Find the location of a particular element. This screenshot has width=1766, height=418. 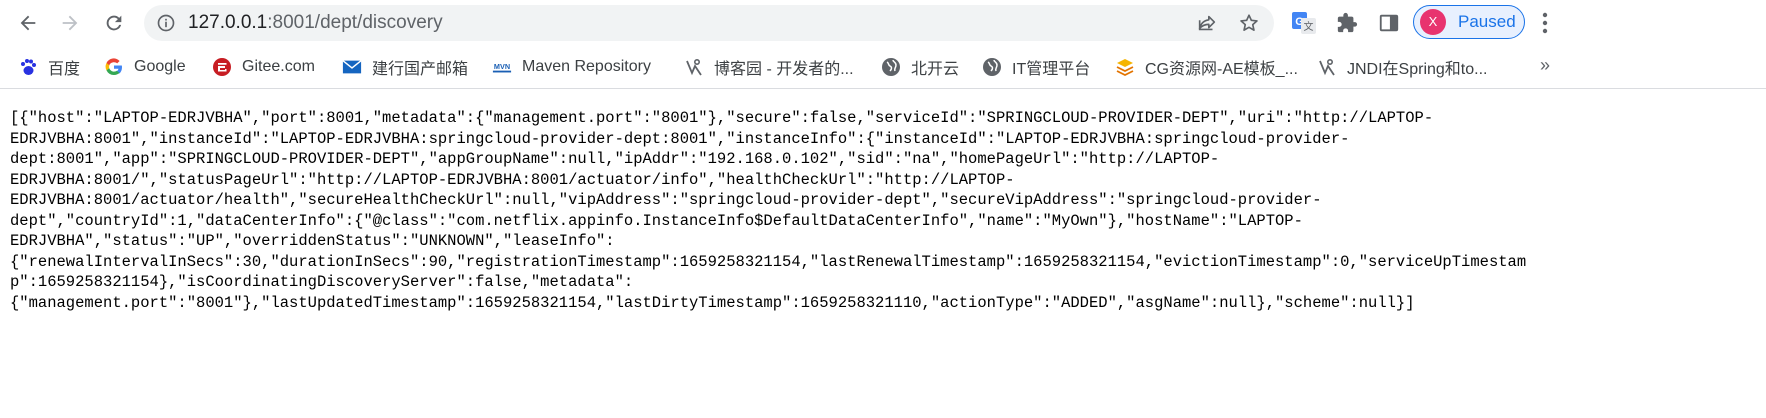

url-path: :8001/dept/discovery is located at coordinates (355, 22).